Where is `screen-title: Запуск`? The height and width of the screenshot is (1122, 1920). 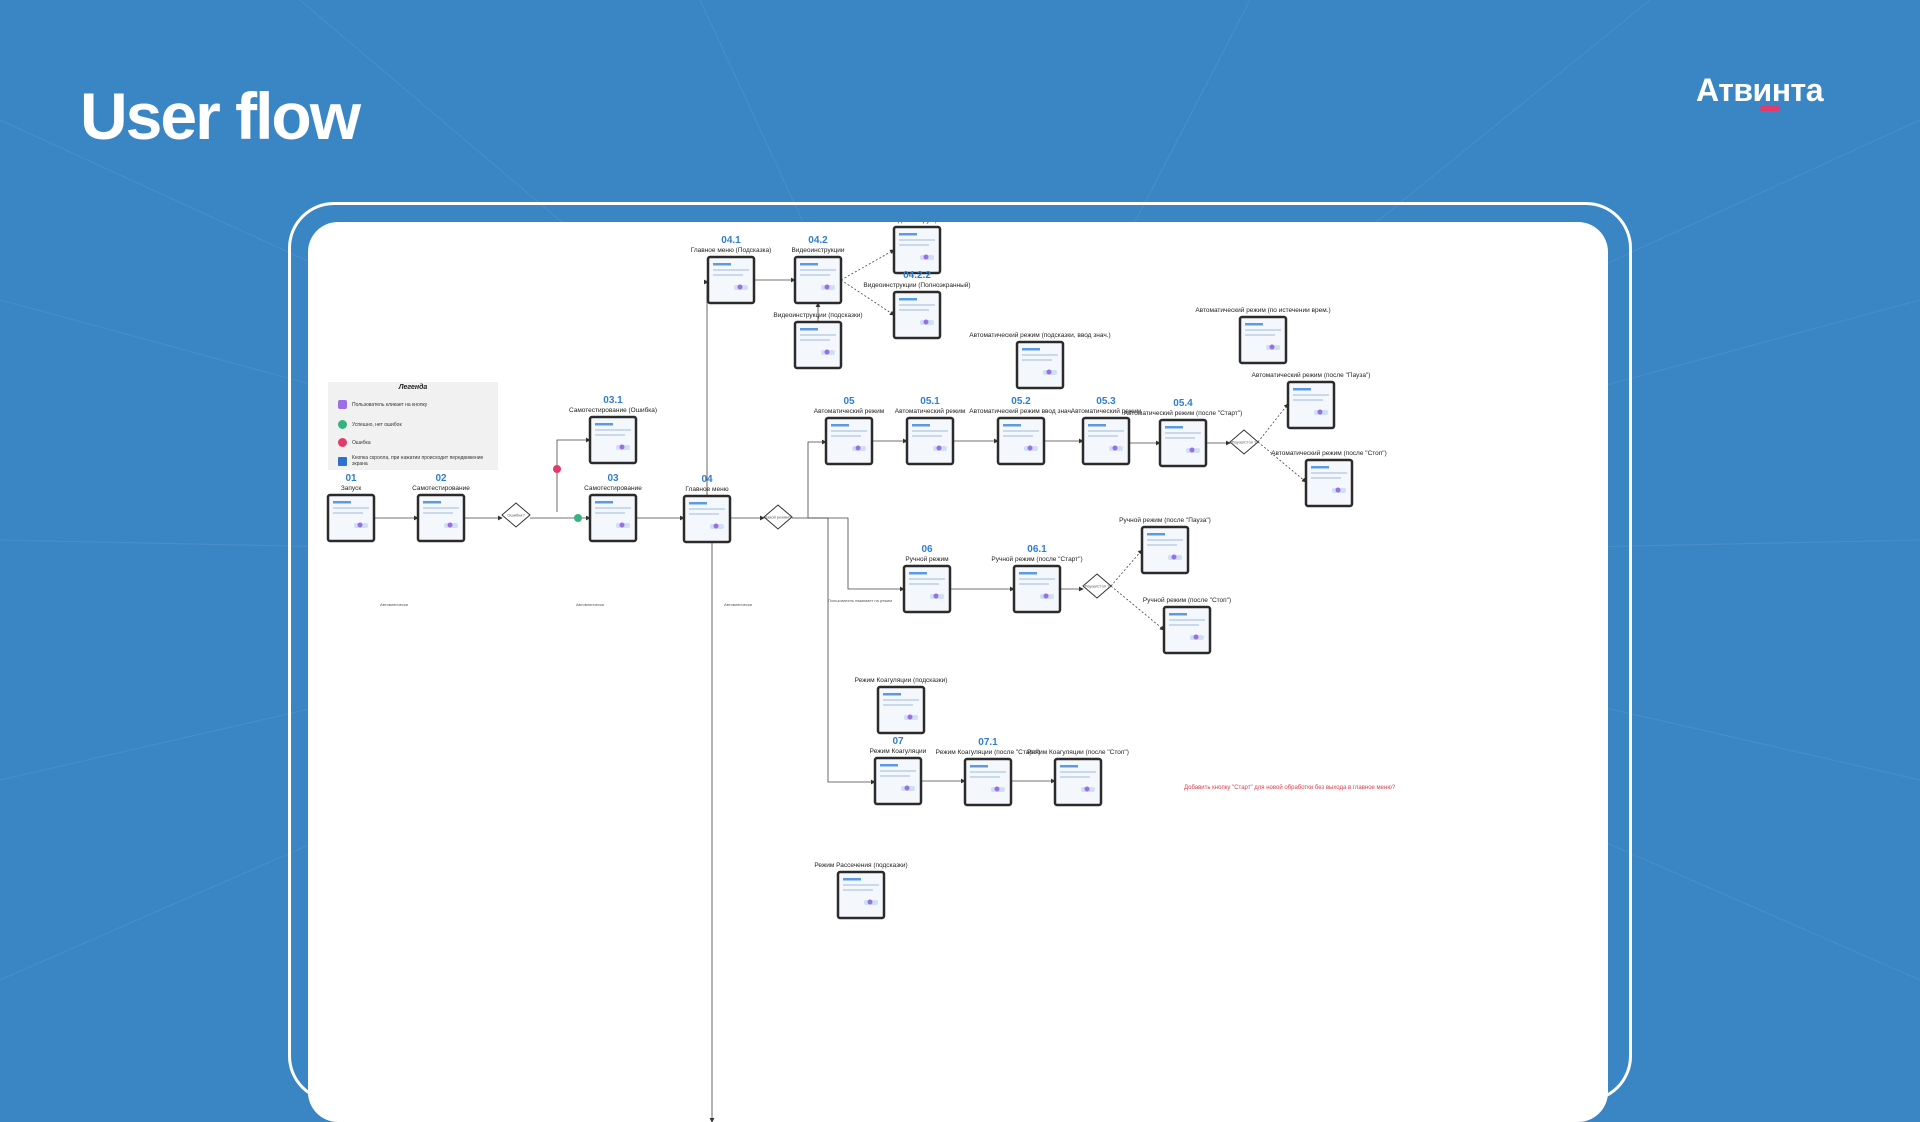
screen-title: Запуск is located at coordinates (351, 488).